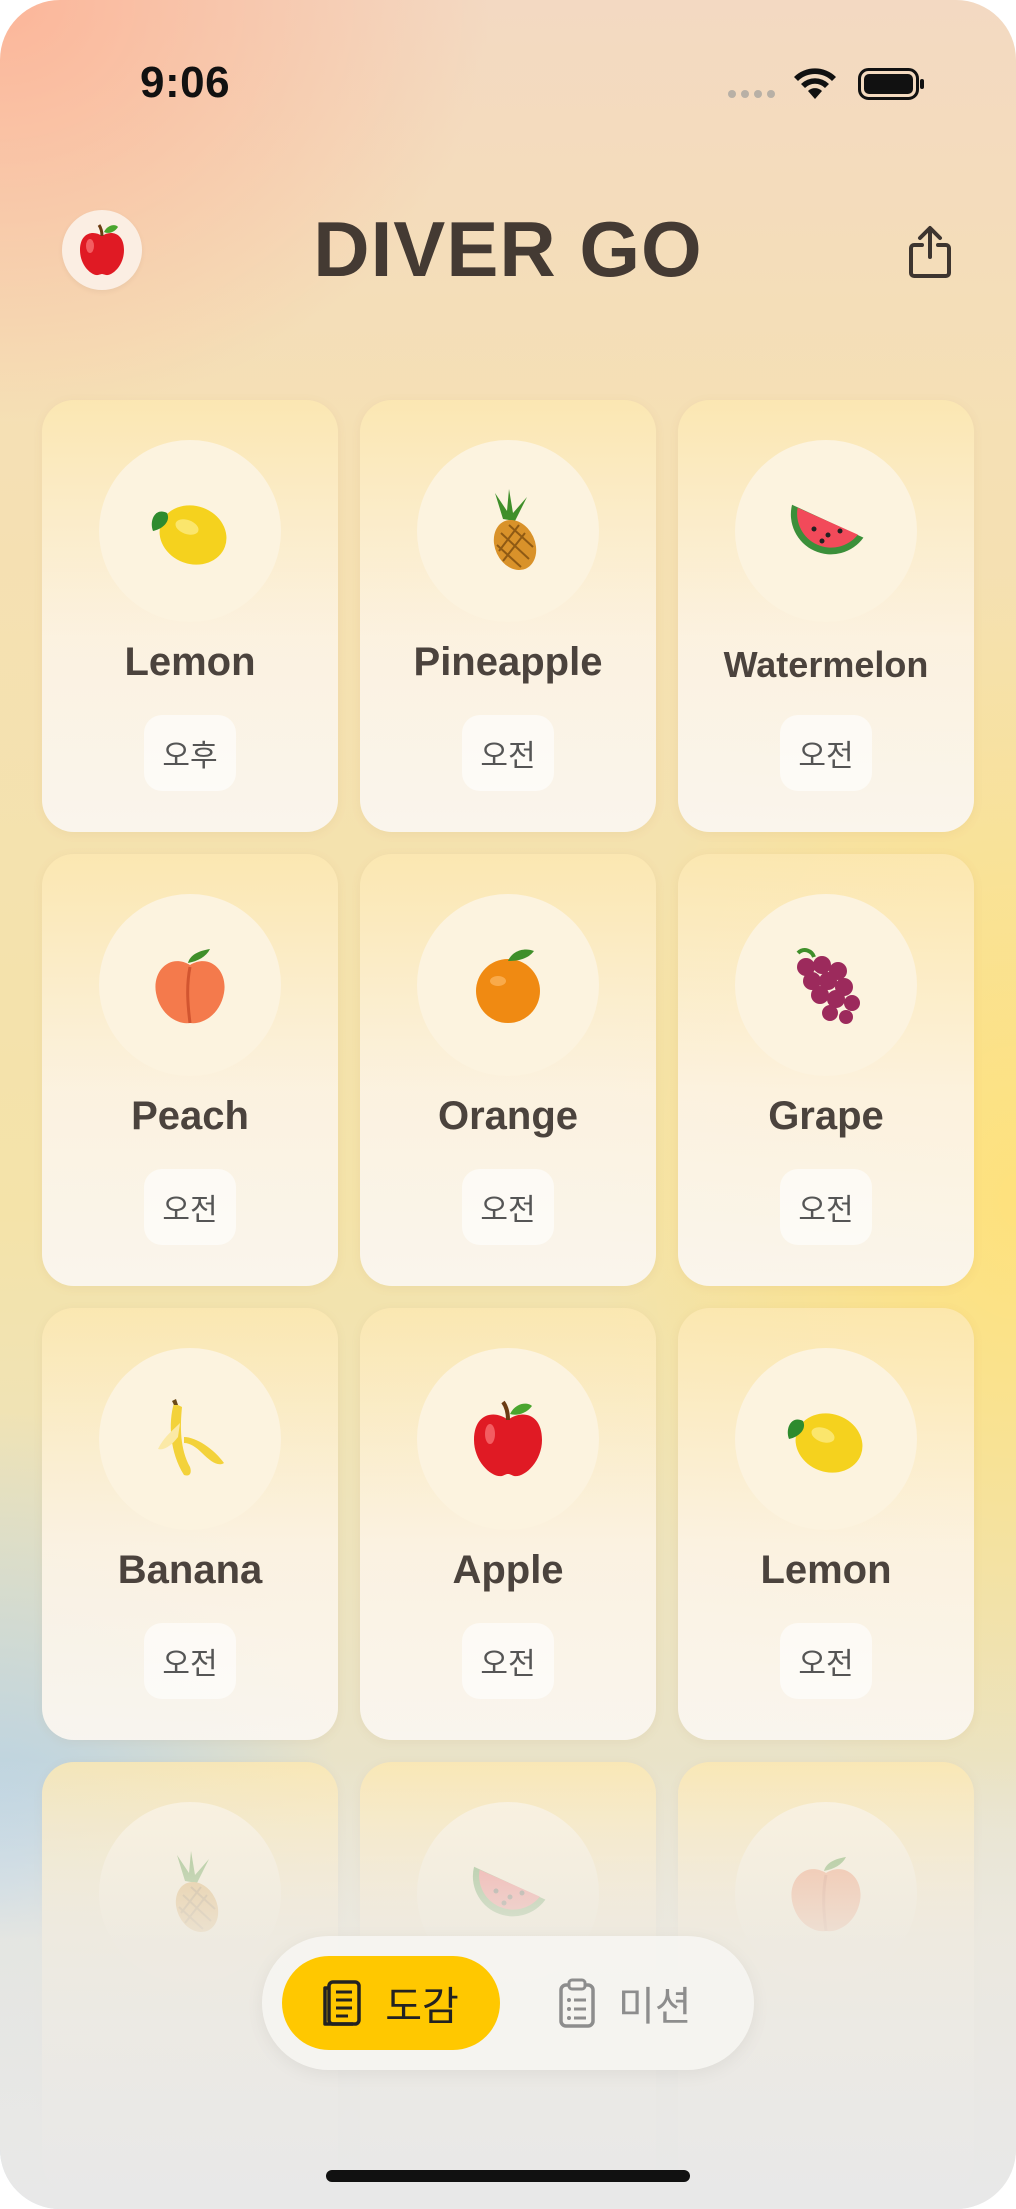 The image size is (1016, 2209). Describe the element at coordinates (422, 2007) in the screenshot. I see `tab-collection-label: 도감` at that location.